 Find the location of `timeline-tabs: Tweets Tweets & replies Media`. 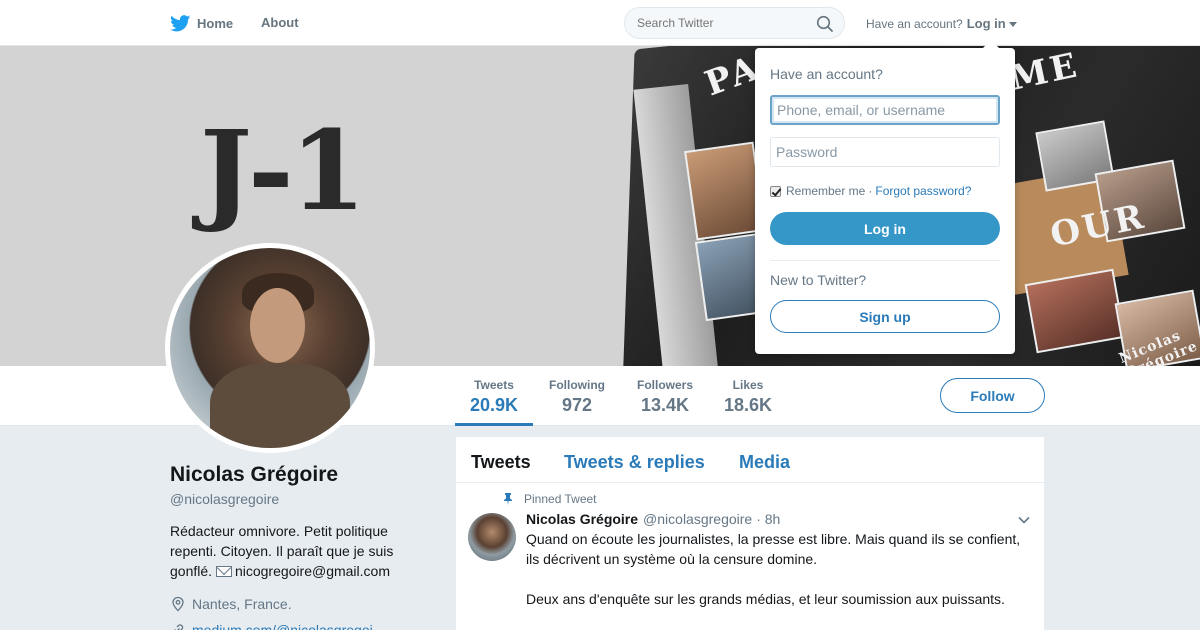

timeline-tabs: Tweets Tweets & replies Media is located at coordinates (750, 460).